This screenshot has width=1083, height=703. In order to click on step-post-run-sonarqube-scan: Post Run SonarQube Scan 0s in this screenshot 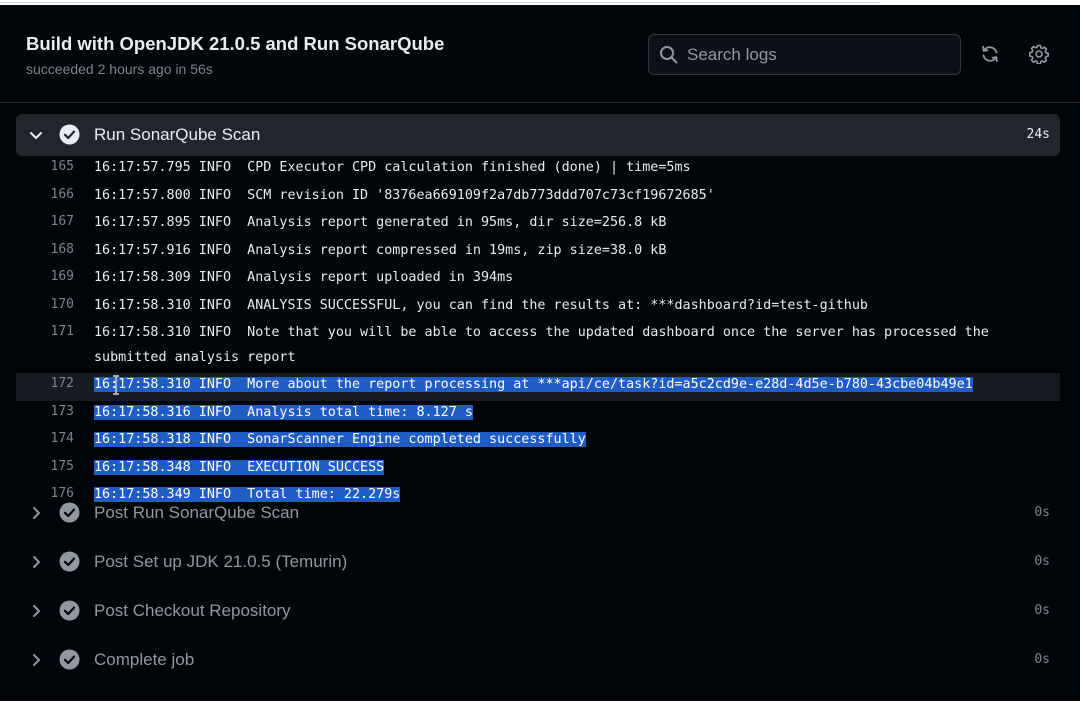, I will do `click(538, 513)`.